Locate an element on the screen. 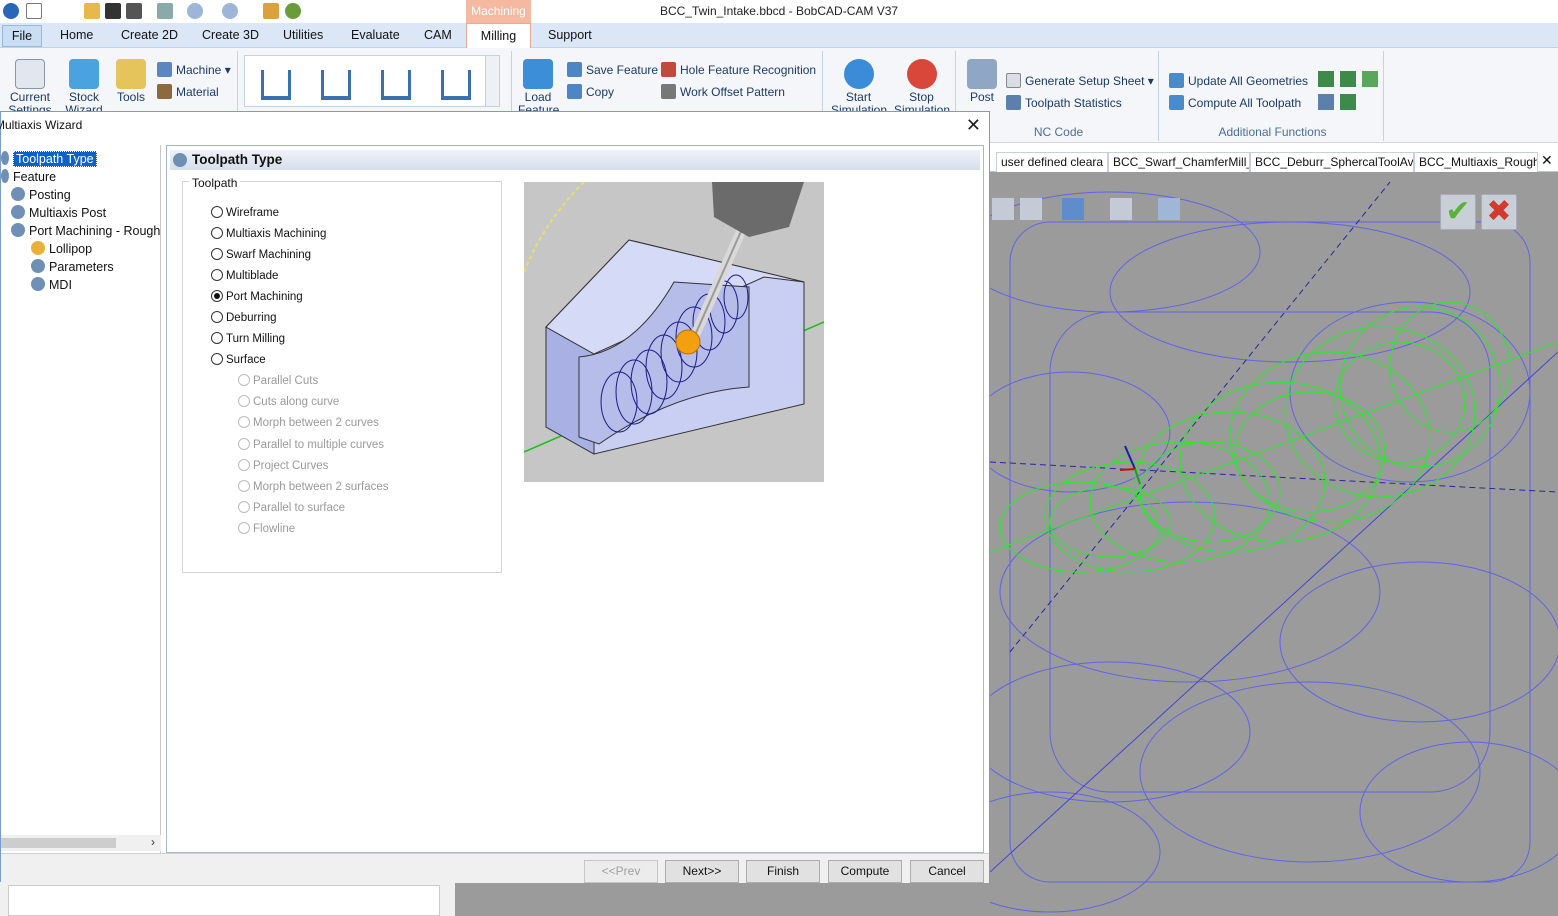 The image size is (1558, 916). option-label: Parallel Cuts is located at coordinates (286, 381).